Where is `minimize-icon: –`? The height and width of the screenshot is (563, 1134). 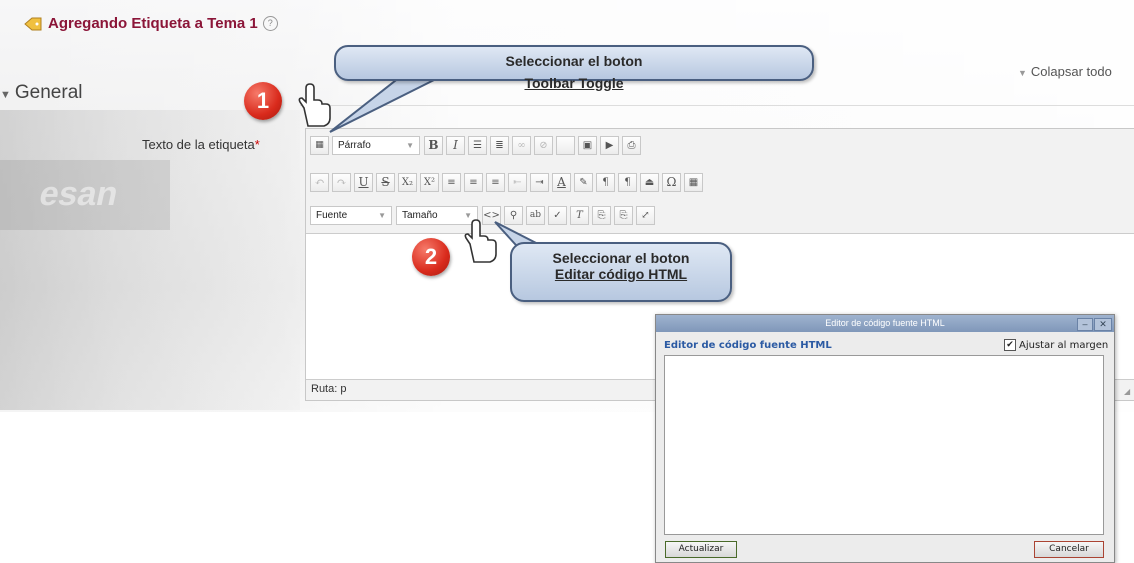 minimize-icon: – is located at coordinates (1085, 324).